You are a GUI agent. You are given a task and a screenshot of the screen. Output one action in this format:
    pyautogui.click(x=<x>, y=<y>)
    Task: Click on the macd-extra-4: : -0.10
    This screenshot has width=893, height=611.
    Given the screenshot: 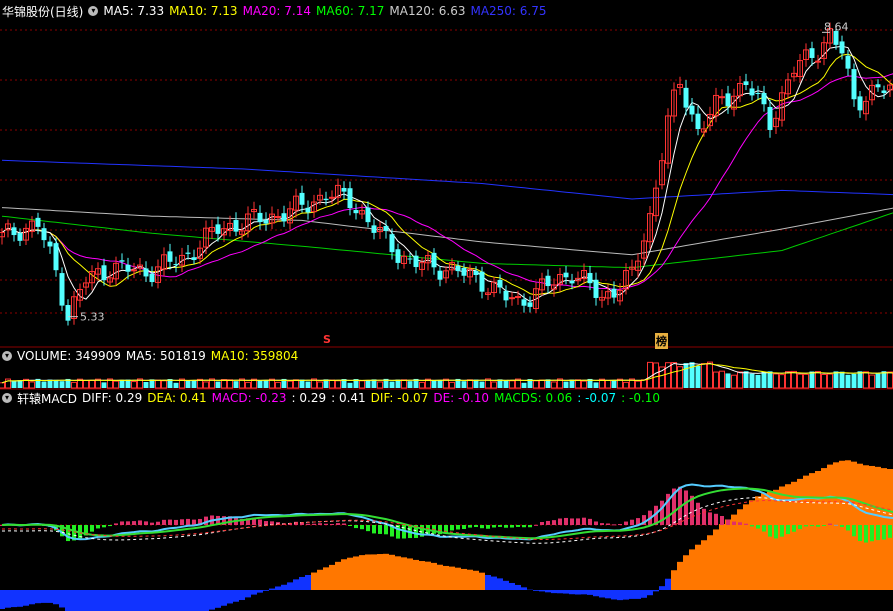 What is the action you would take?
    pyautogui.click(x=641, y=398)
    